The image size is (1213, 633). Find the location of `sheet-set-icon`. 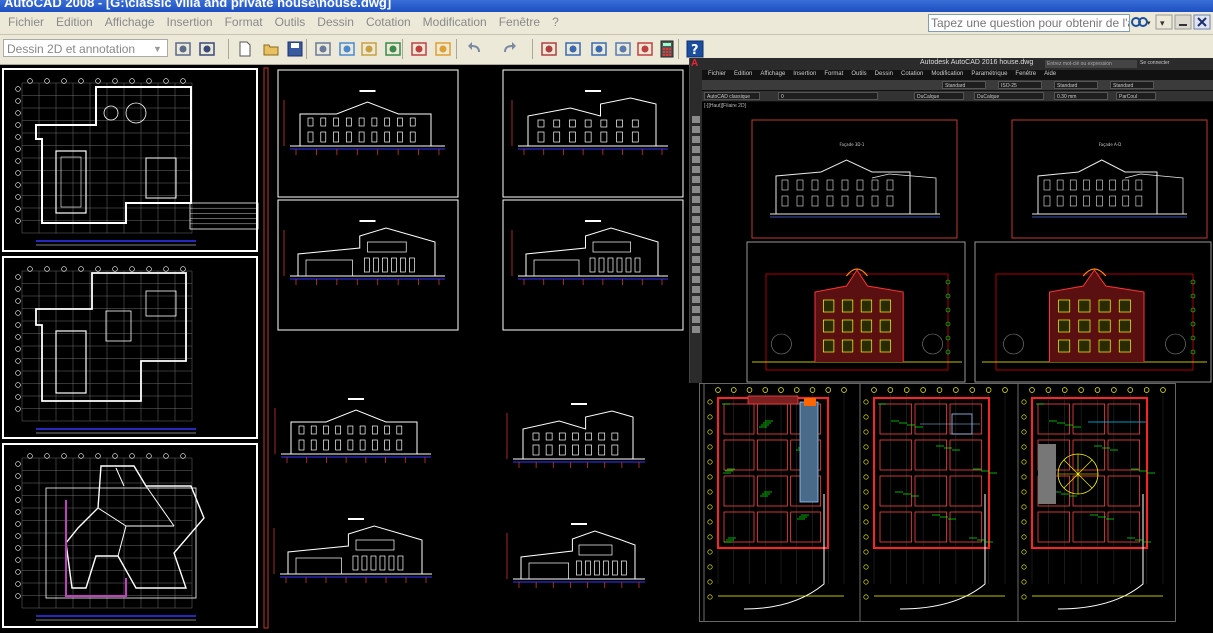

sheet-set-icon is located at coordinates (623, 49).